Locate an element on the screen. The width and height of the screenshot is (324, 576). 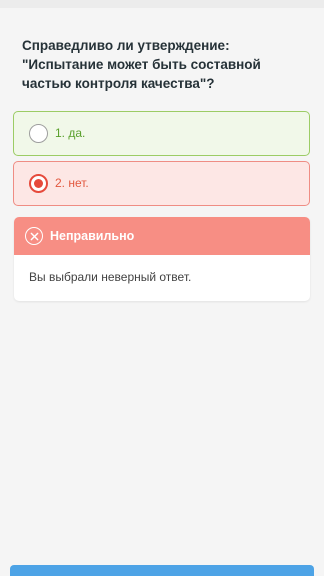
answer-option-label: 2. нет. is located at coordinates (72, 183).